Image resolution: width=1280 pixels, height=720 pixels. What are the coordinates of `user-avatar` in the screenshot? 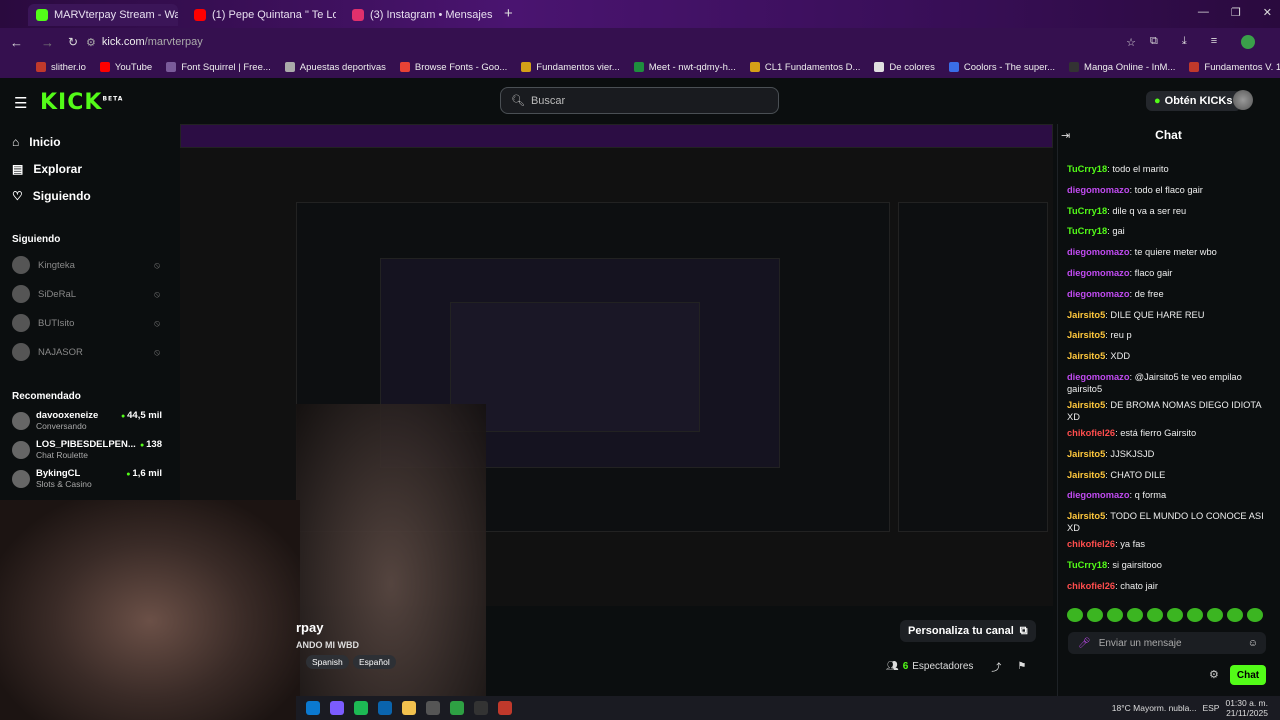 It's located at (1243, 100).